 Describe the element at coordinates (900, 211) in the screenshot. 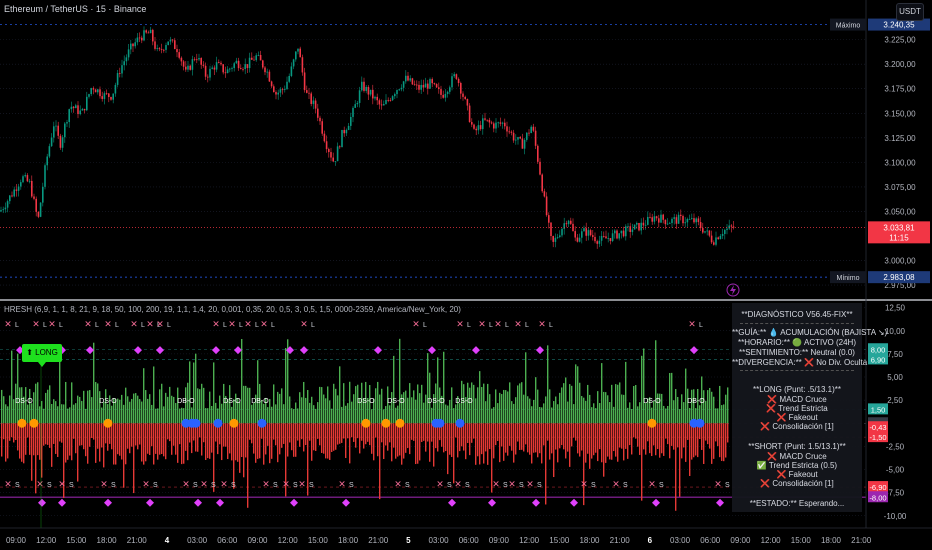

I see `price-tick-label: 3.050,00` at that location.